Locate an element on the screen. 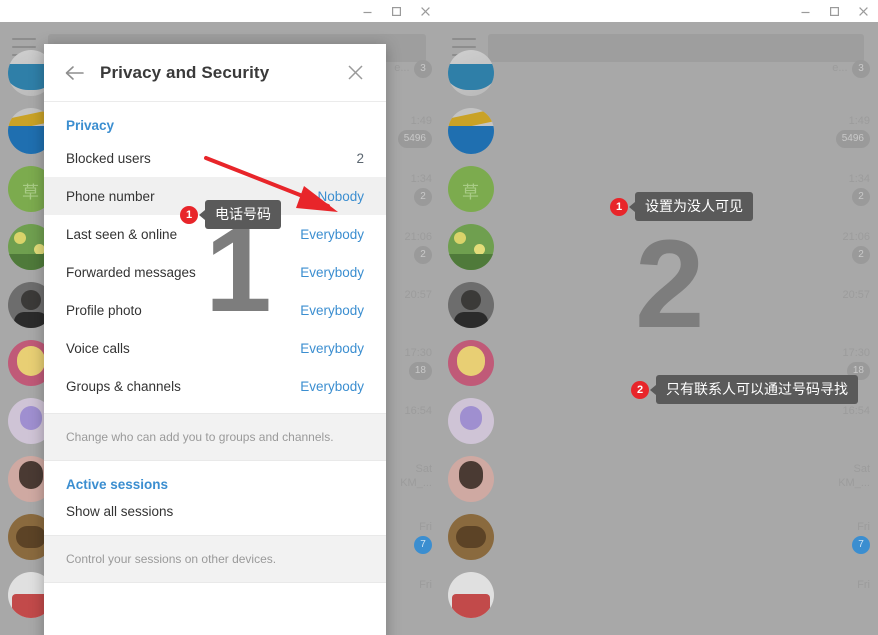  row-label: Last seen & online is located at coordinates (122, 234).